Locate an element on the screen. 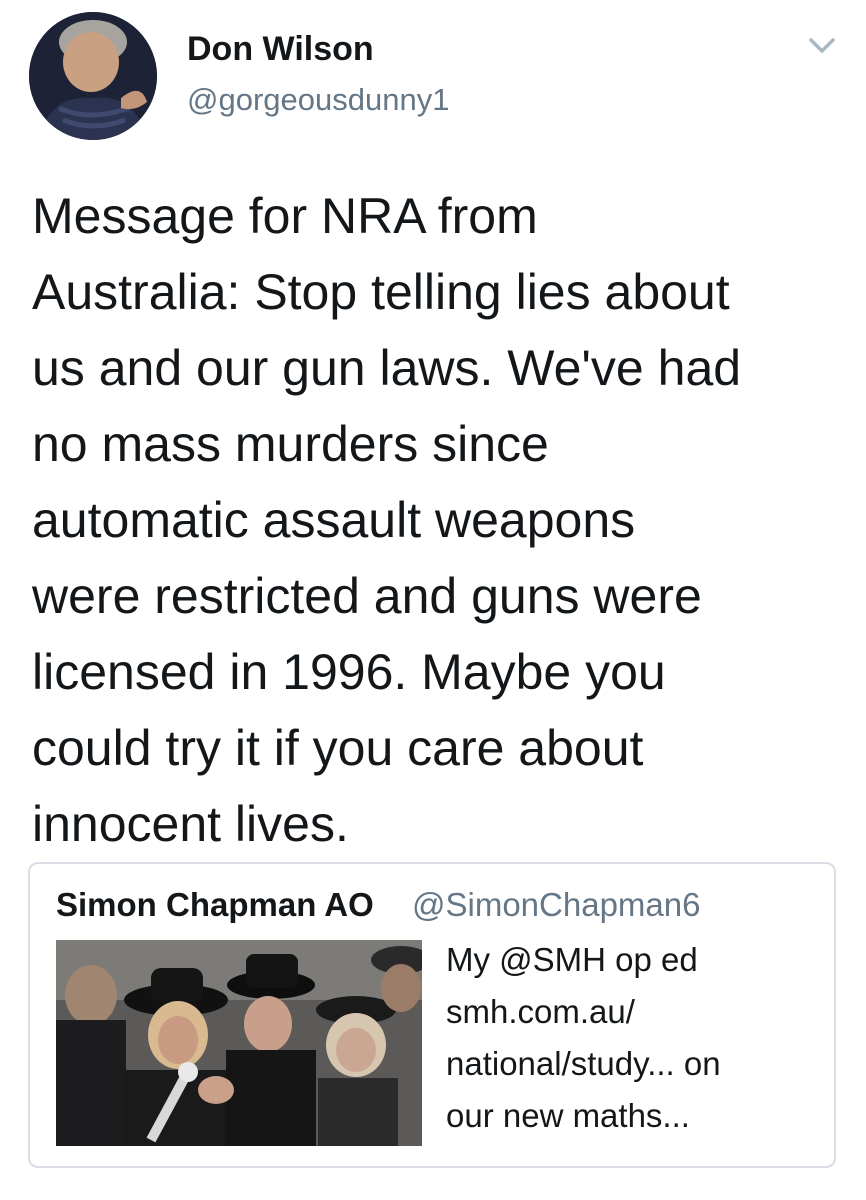  profile-photo-icon is located at coordinates (93, 76).